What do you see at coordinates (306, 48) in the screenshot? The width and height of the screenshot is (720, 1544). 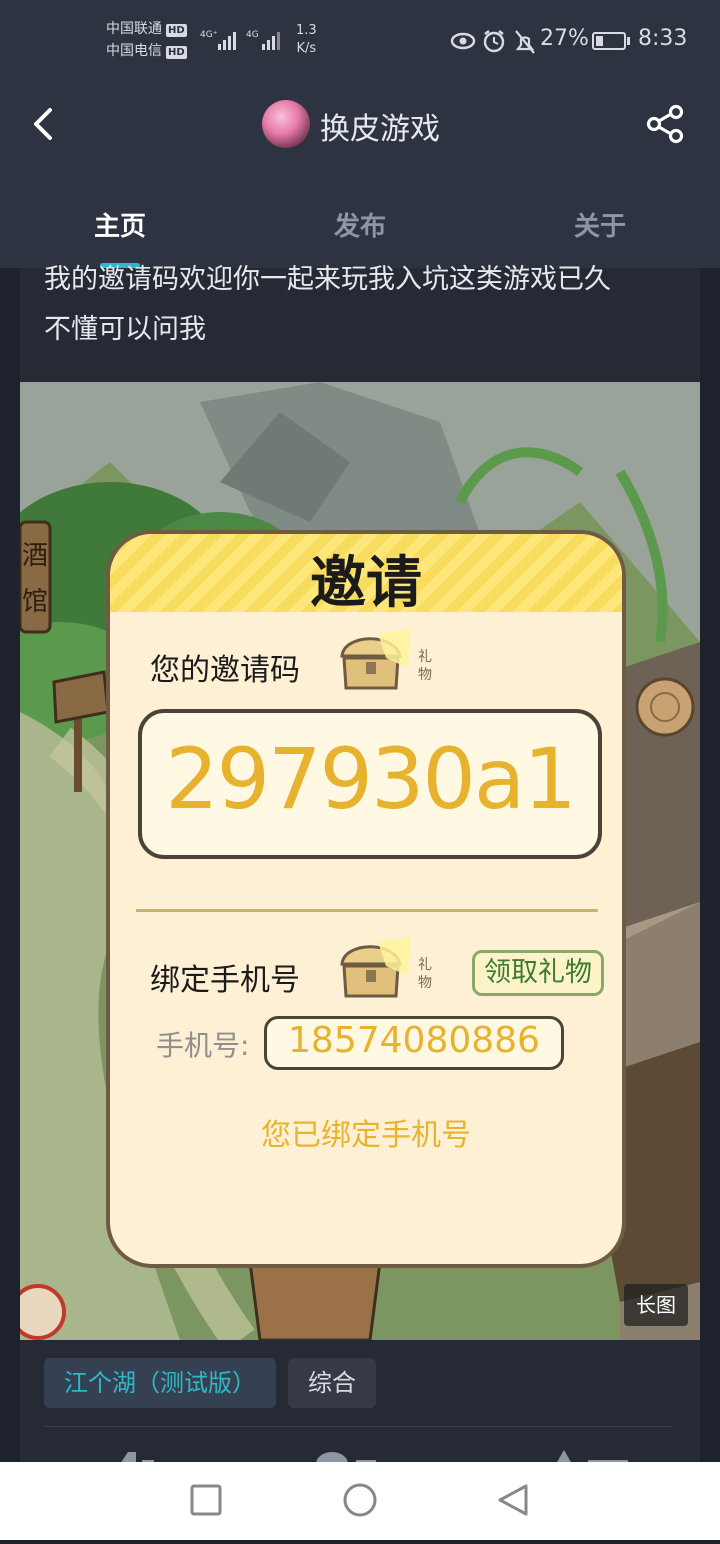 I see `speed-unit: K/s` at bounding box center [306, 48].